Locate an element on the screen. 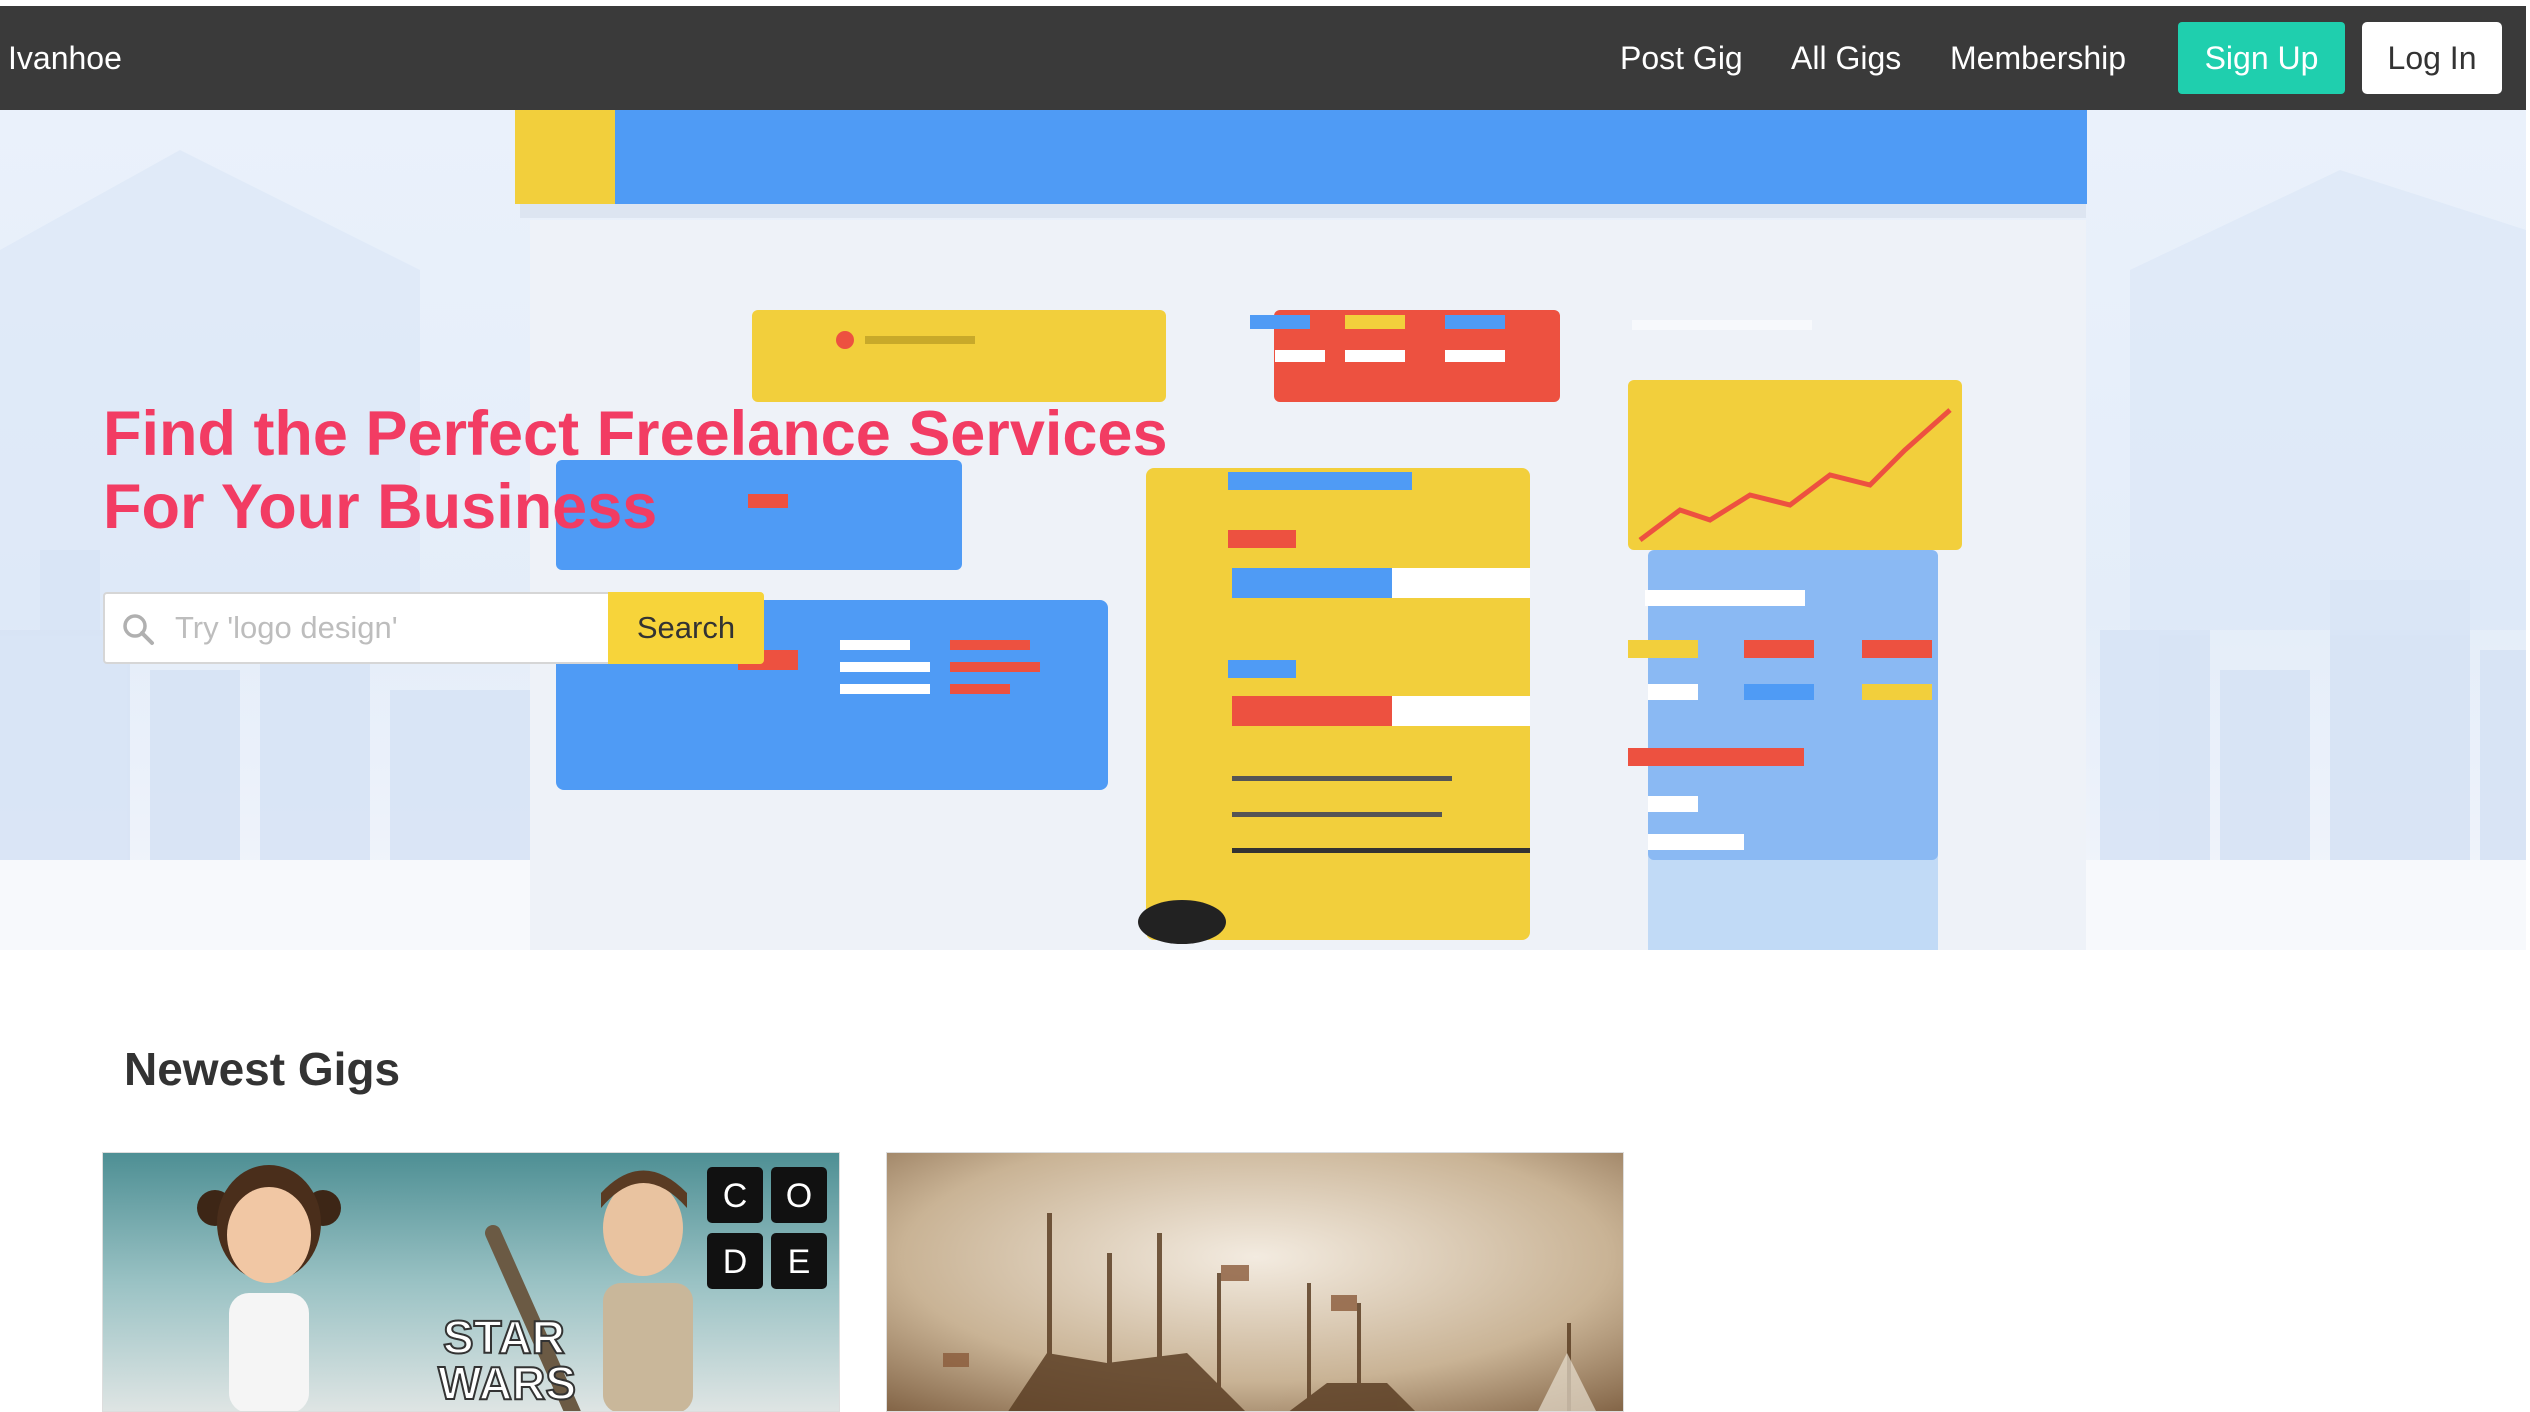 This screenshot has width=2530, height=1412. search-icon is located at coordinates (138, 629).